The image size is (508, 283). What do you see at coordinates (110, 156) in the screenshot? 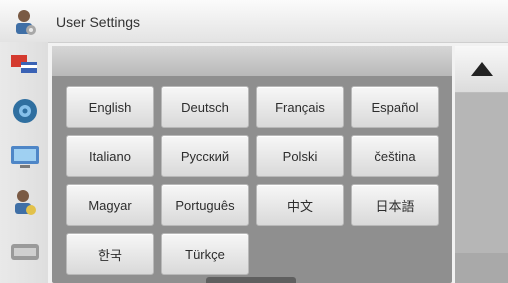
I see `language-option: Italiano` at bounding box center [110, 156].